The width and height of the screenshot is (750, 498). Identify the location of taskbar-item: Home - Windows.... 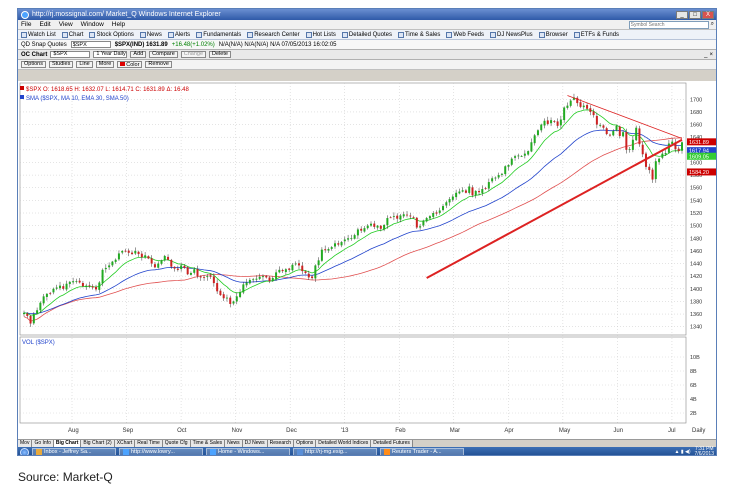
(248, 451).